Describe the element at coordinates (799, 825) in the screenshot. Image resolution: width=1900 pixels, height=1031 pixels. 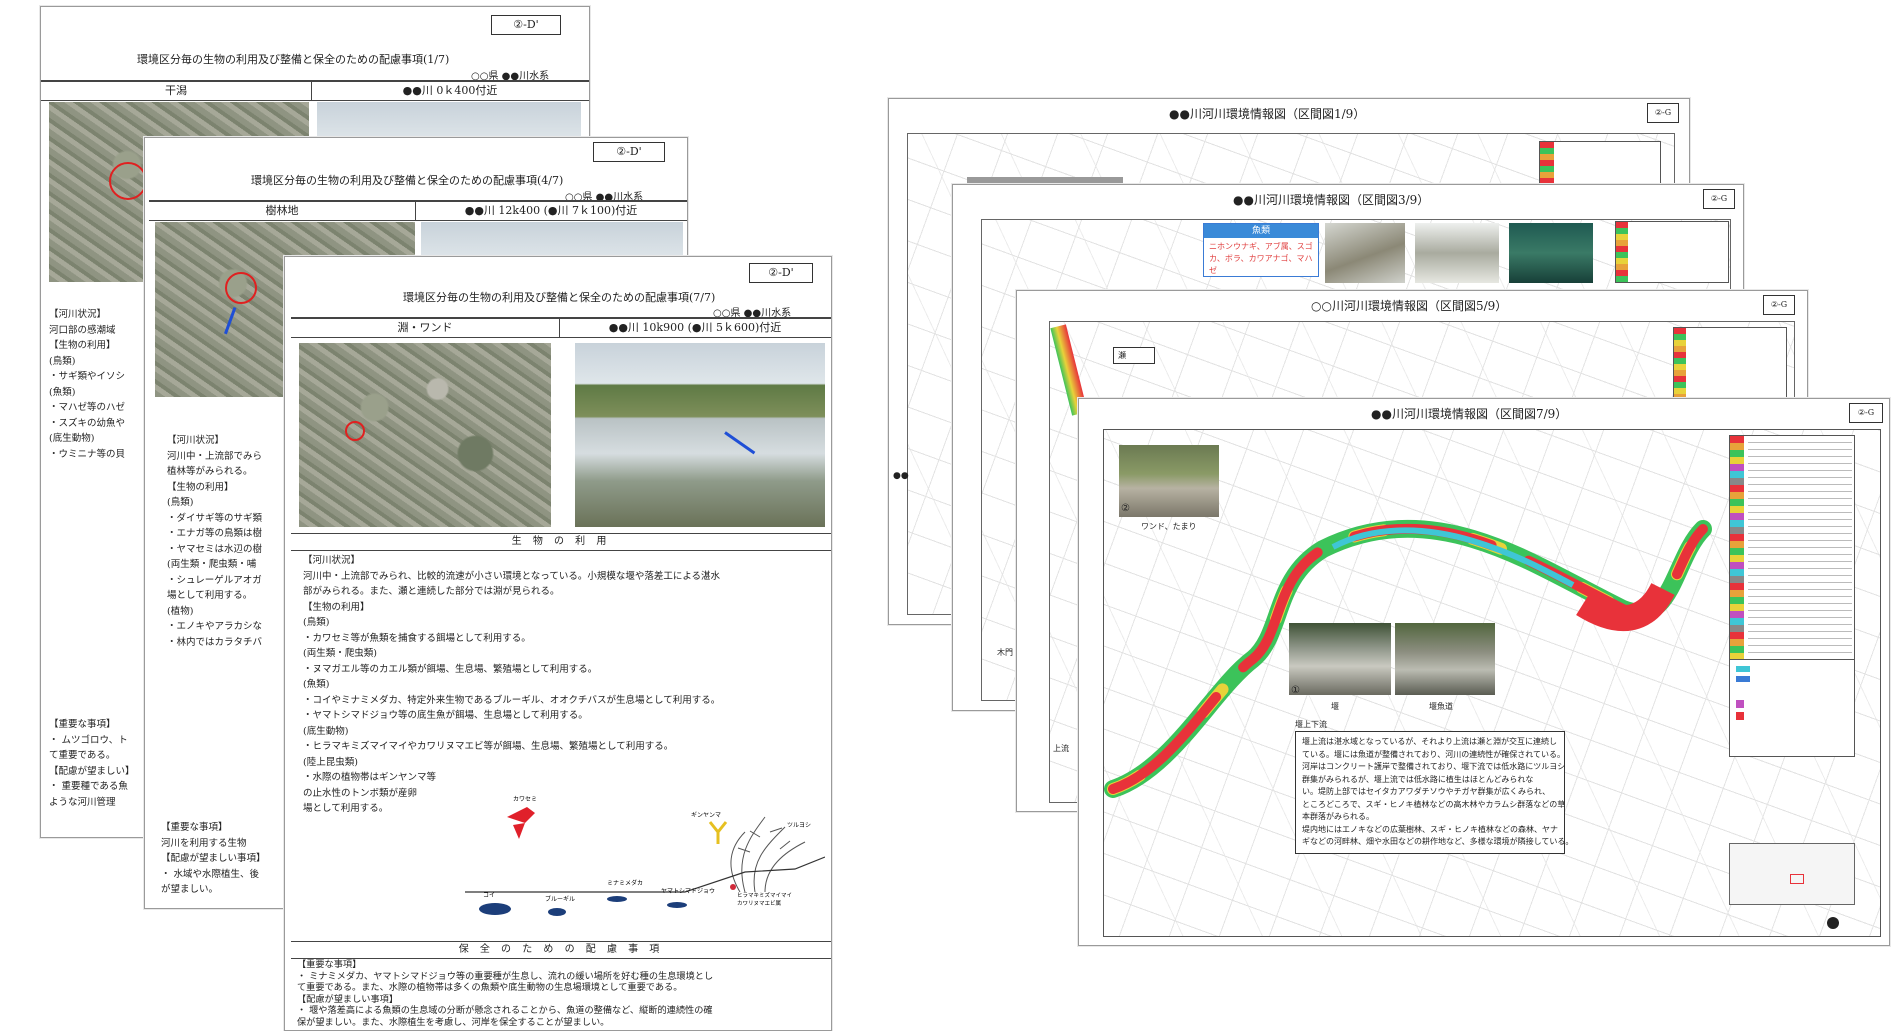
I see `reed-label: ツルヨシ` at that location.